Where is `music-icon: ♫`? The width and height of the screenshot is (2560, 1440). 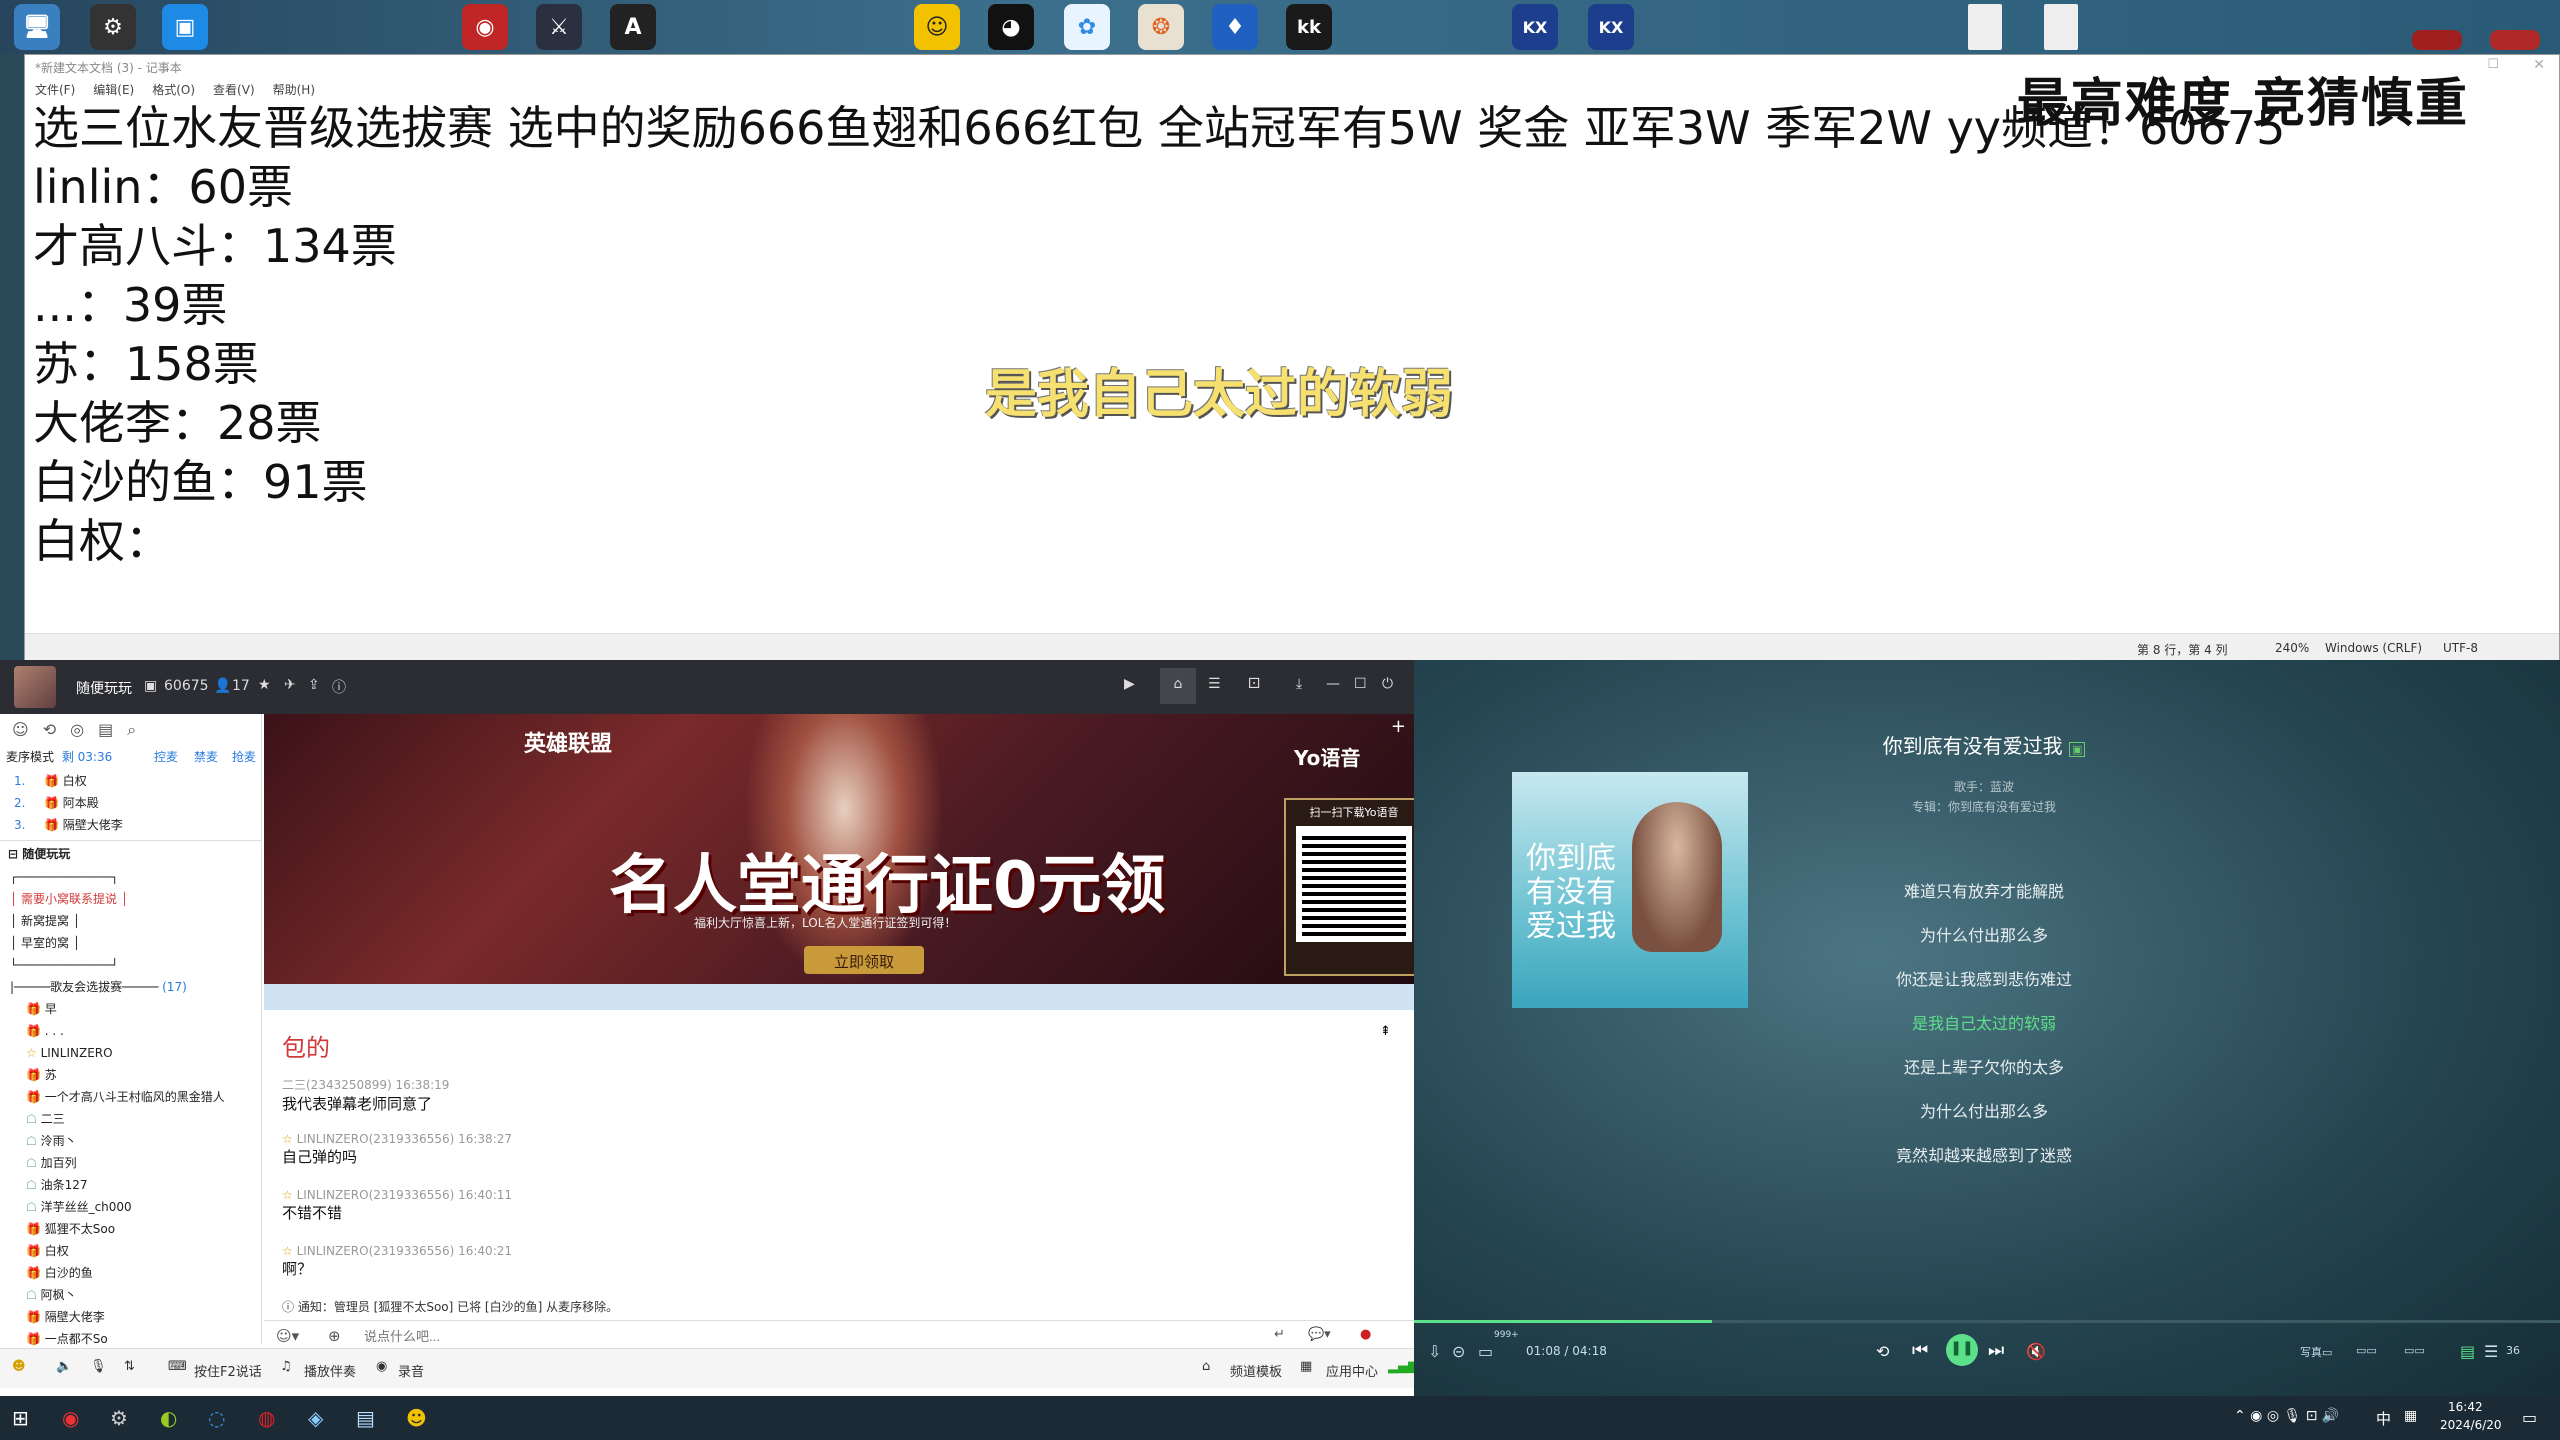 music-icon: ♫ is located at coordinates (286, 1366).